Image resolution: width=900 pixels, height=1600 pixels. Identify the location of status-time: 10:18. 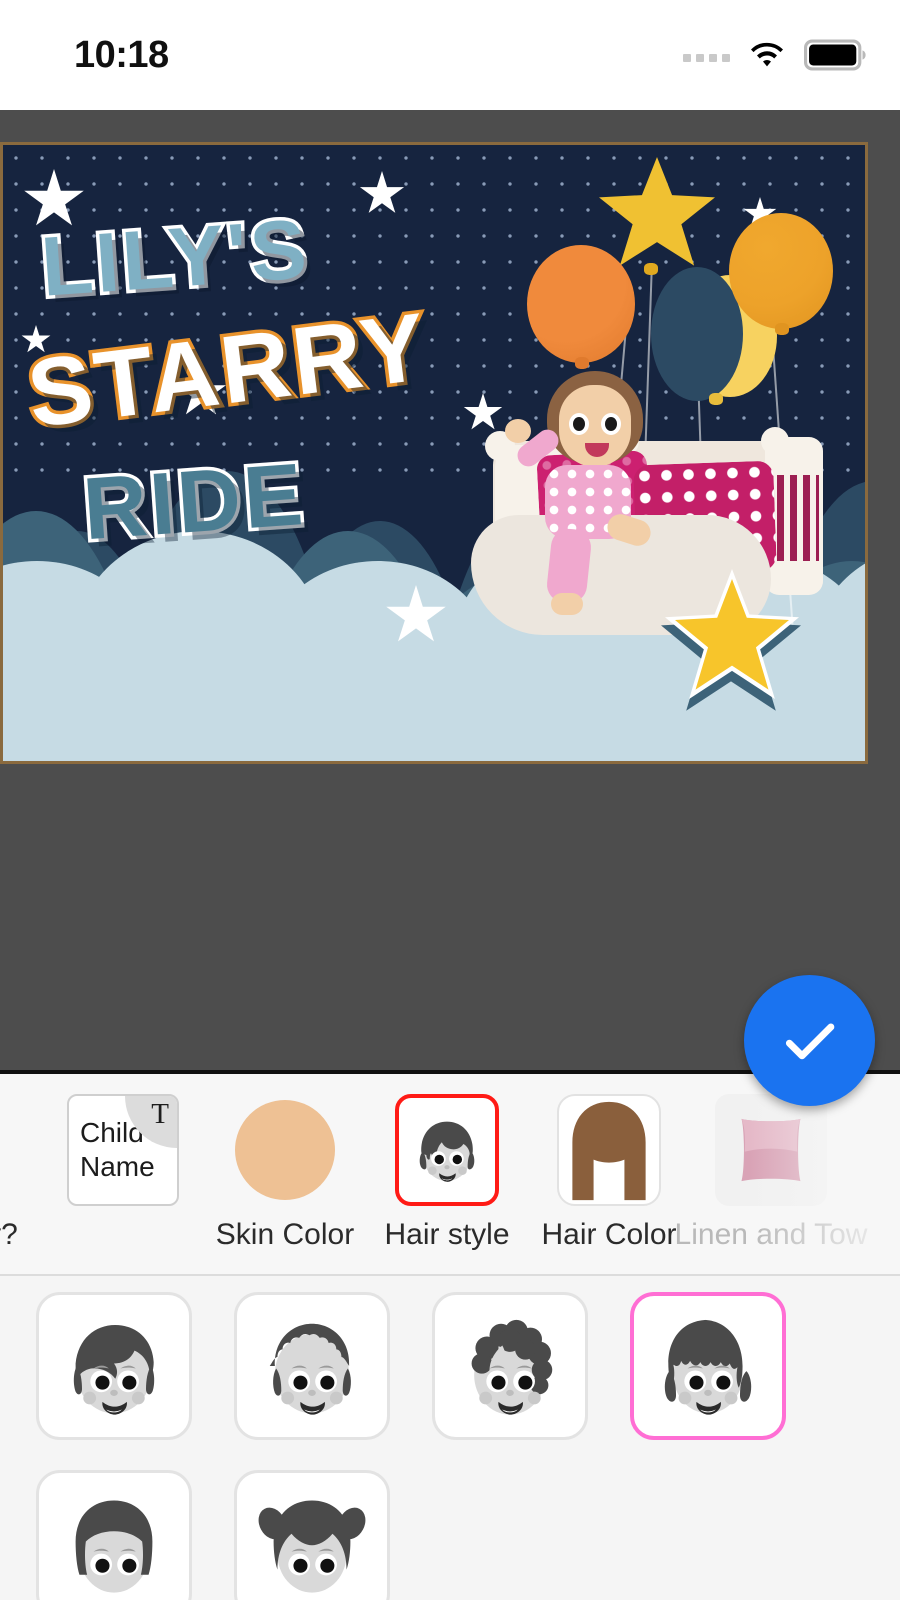
(121, 55).